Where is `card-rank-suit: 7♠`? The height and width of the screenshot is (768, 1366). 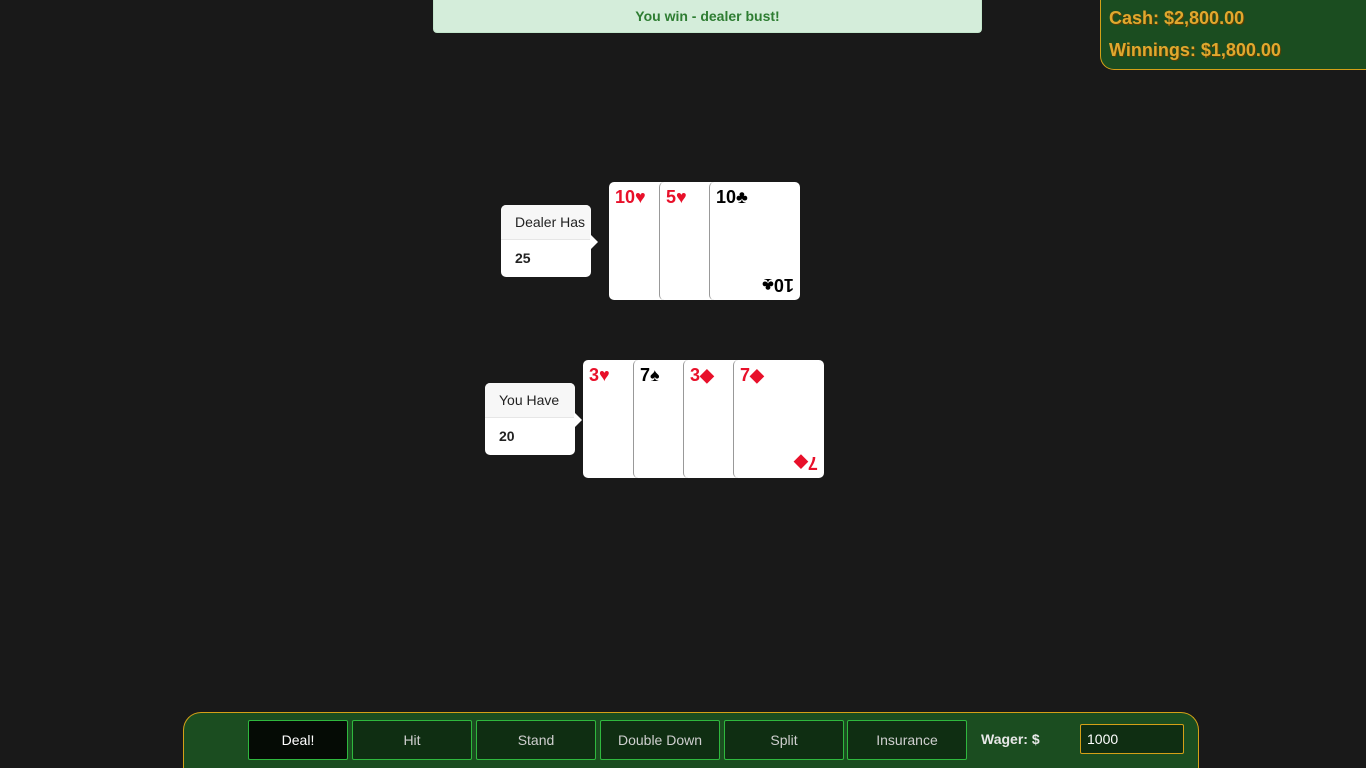
card-rank-suit: 7♠ is located at coordinates (650, 375).